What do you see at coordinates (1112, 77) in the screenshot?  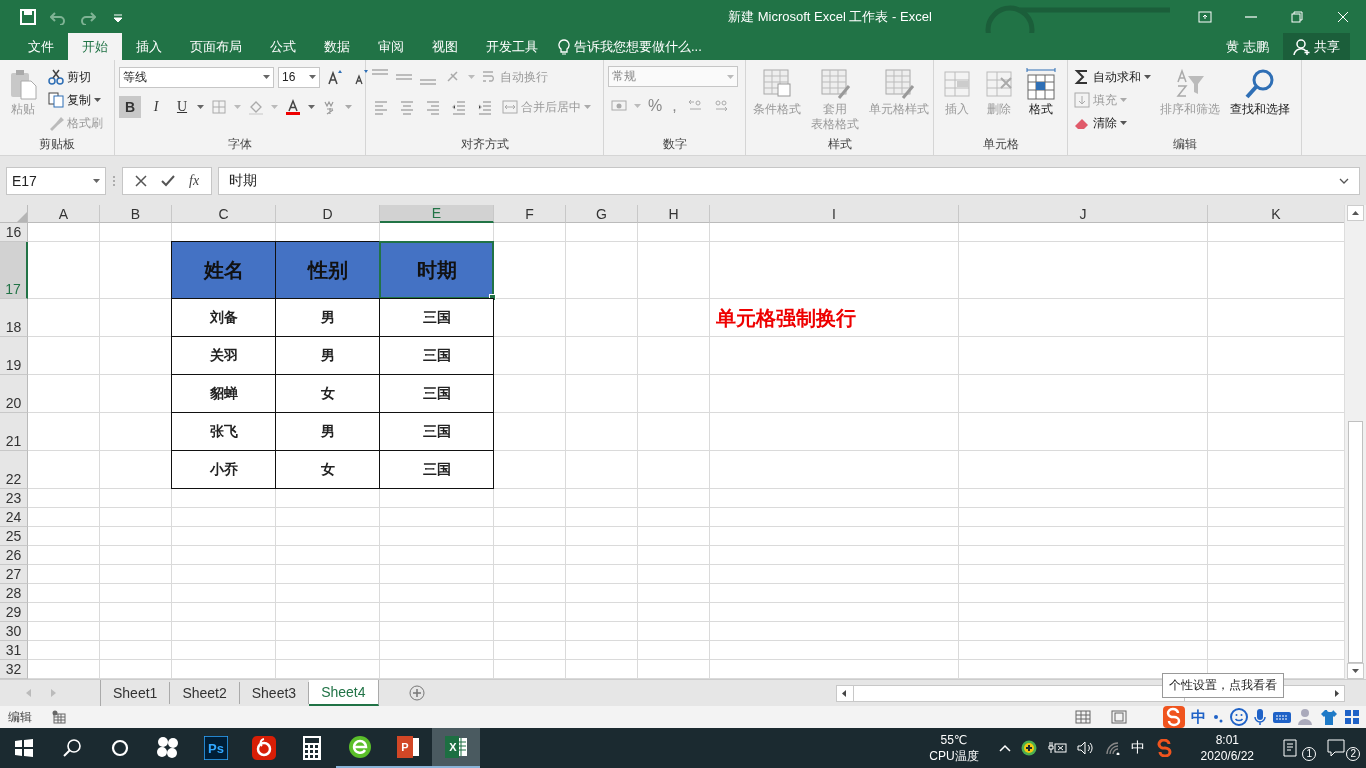 I see `ribbon-button: 自动求和` at bounding box center [1112, 77].